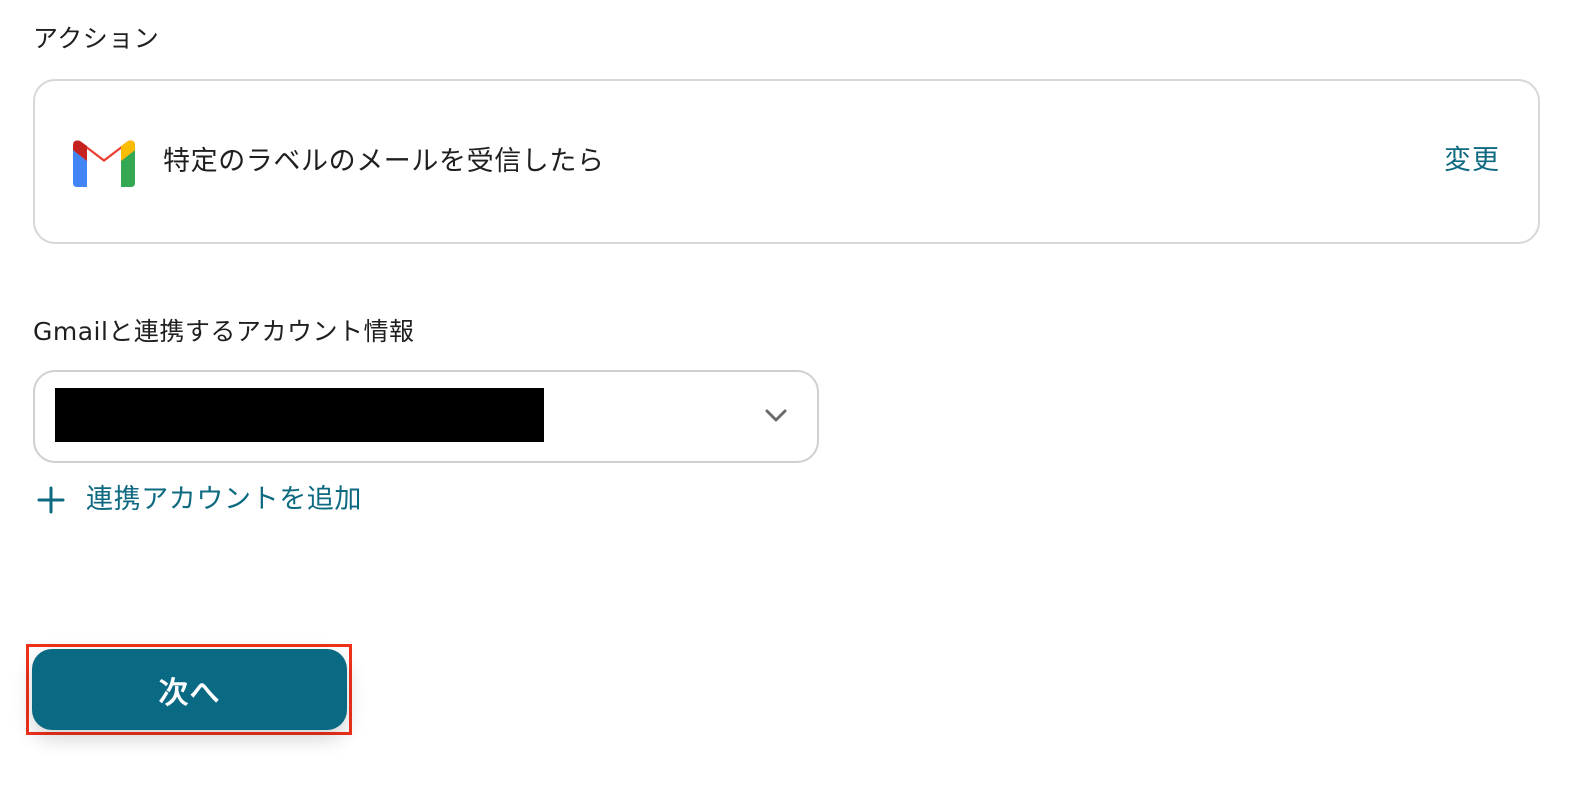 The height and width of the screenshot is (800, 1594). What do you see at coordinates (384, 161) in the screenshot?
I see `action-title: 特定のラベルのメールを受信したら` at bounding box center [384, 161].